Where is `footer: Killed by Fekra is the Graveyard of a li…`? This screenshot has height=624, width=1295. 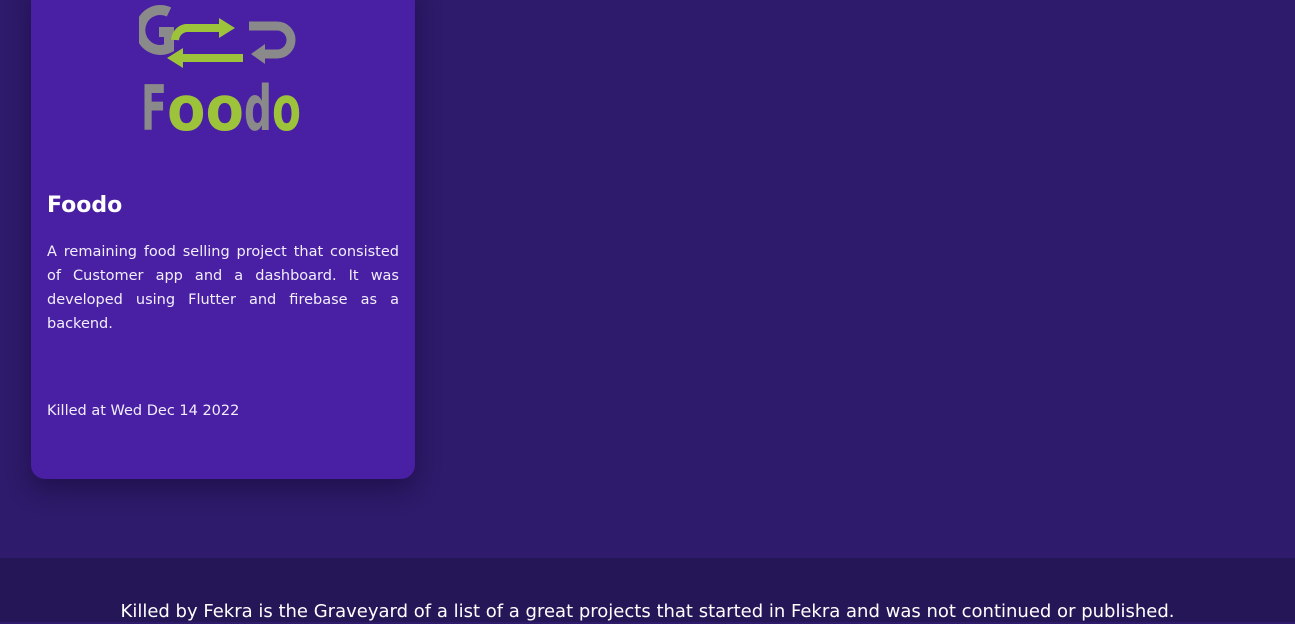
footer: Killed by Fekra is the Graveyard of a li… is located at coordinates (647, 590).